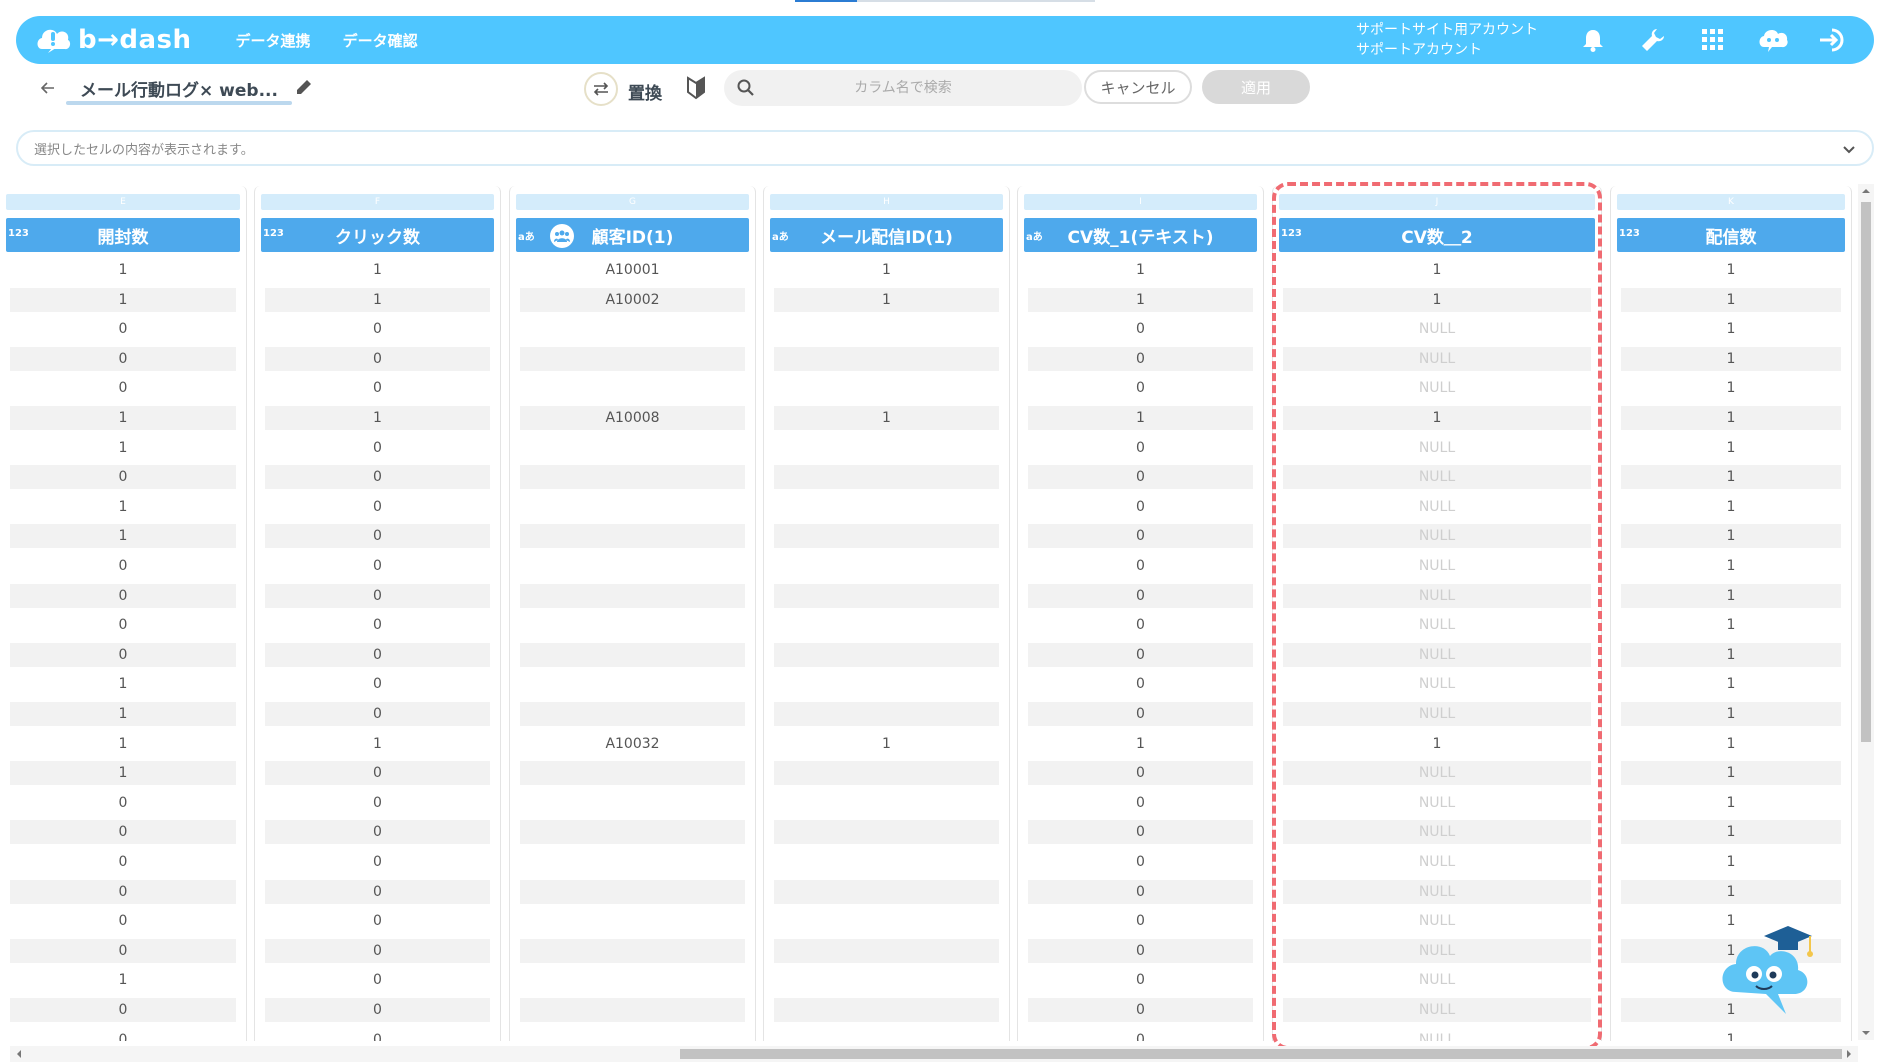 The height and width of the screenshot is (1063, 1890). I want to click on grid-cell: A10032, so click(632, 744).